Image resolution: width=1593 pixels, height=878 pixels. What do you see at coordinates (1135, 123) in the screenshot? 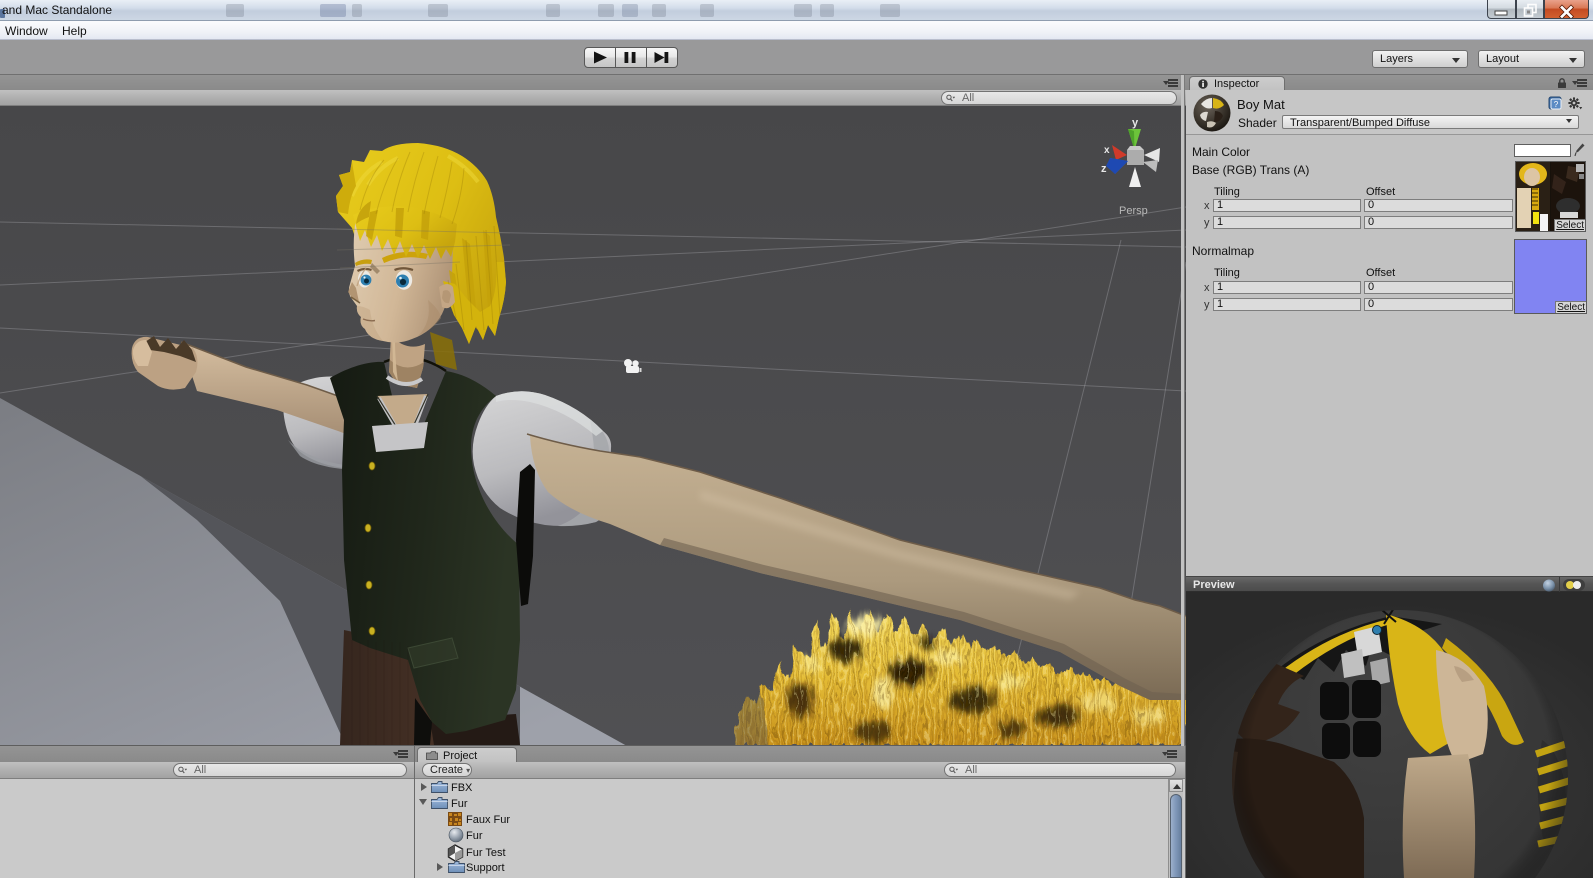
I see `svg-text: y` at bounding box center [1135, 123].